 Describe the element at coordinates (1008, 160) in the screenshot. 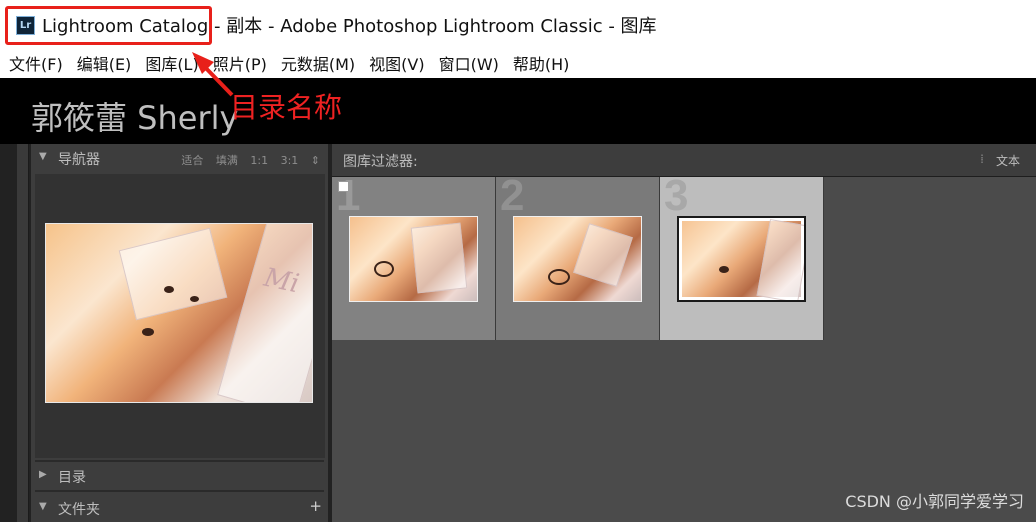

I see `filter-text-option: 文本` at that location.